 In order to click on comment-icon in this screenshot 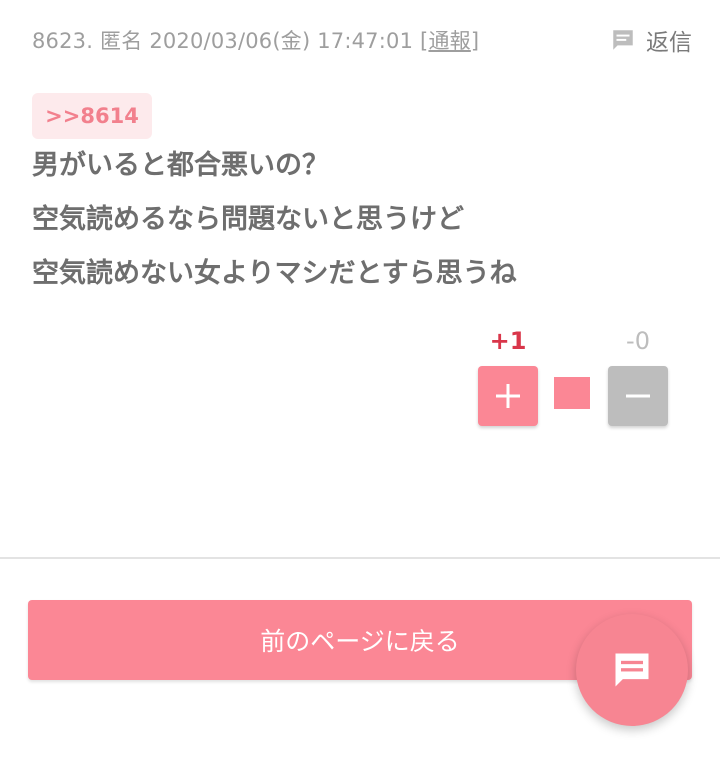, I will do `click(623, 40)`.